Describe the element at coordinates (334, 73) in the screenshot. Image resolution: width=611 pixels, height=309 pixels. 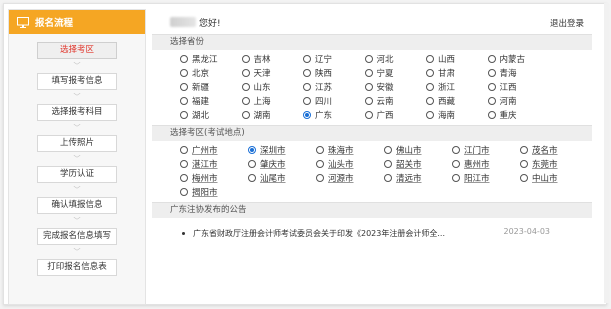
I see `province-option: 陕西` at that location.